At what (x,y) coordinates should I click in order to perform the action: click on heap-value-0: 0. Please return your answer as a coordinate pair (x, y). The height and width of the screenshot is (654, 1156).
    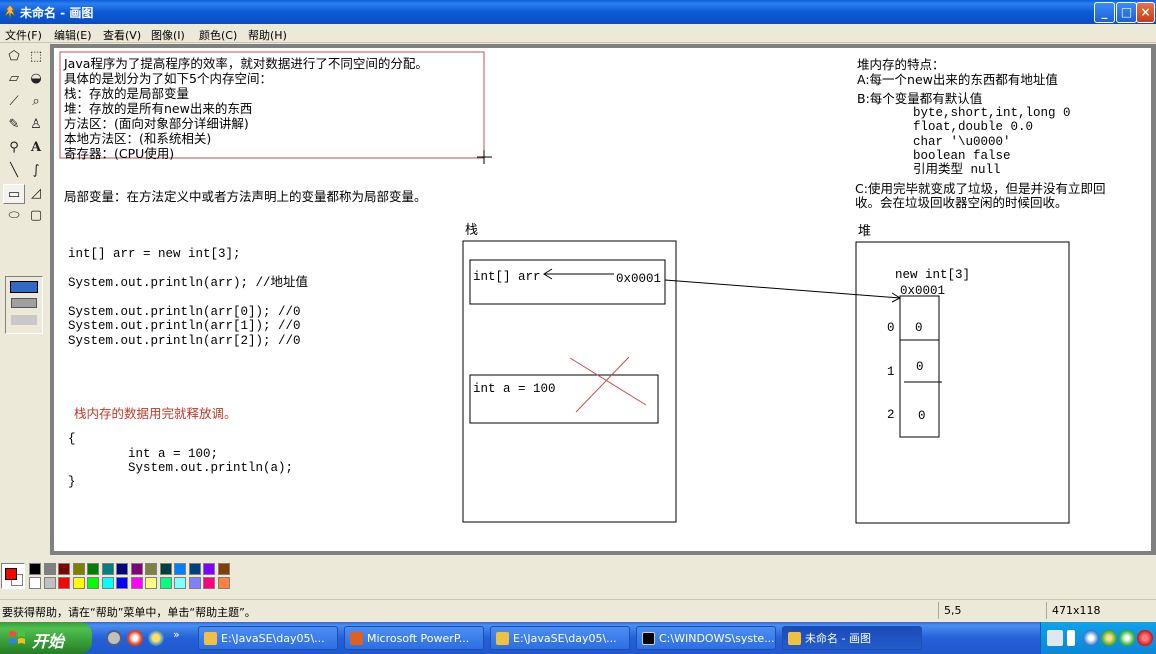
    Looking at the image, I should click on (919, 328).